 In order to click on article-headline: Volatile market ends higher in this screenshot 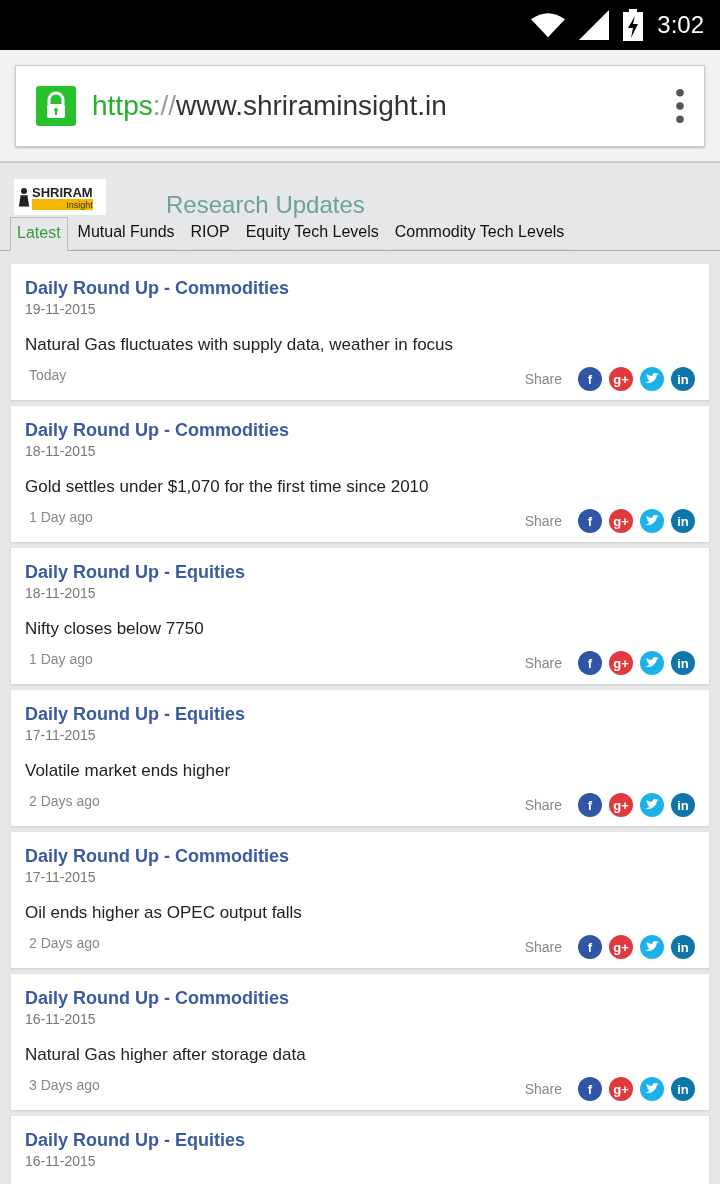, I will do `click(128, 771)`.